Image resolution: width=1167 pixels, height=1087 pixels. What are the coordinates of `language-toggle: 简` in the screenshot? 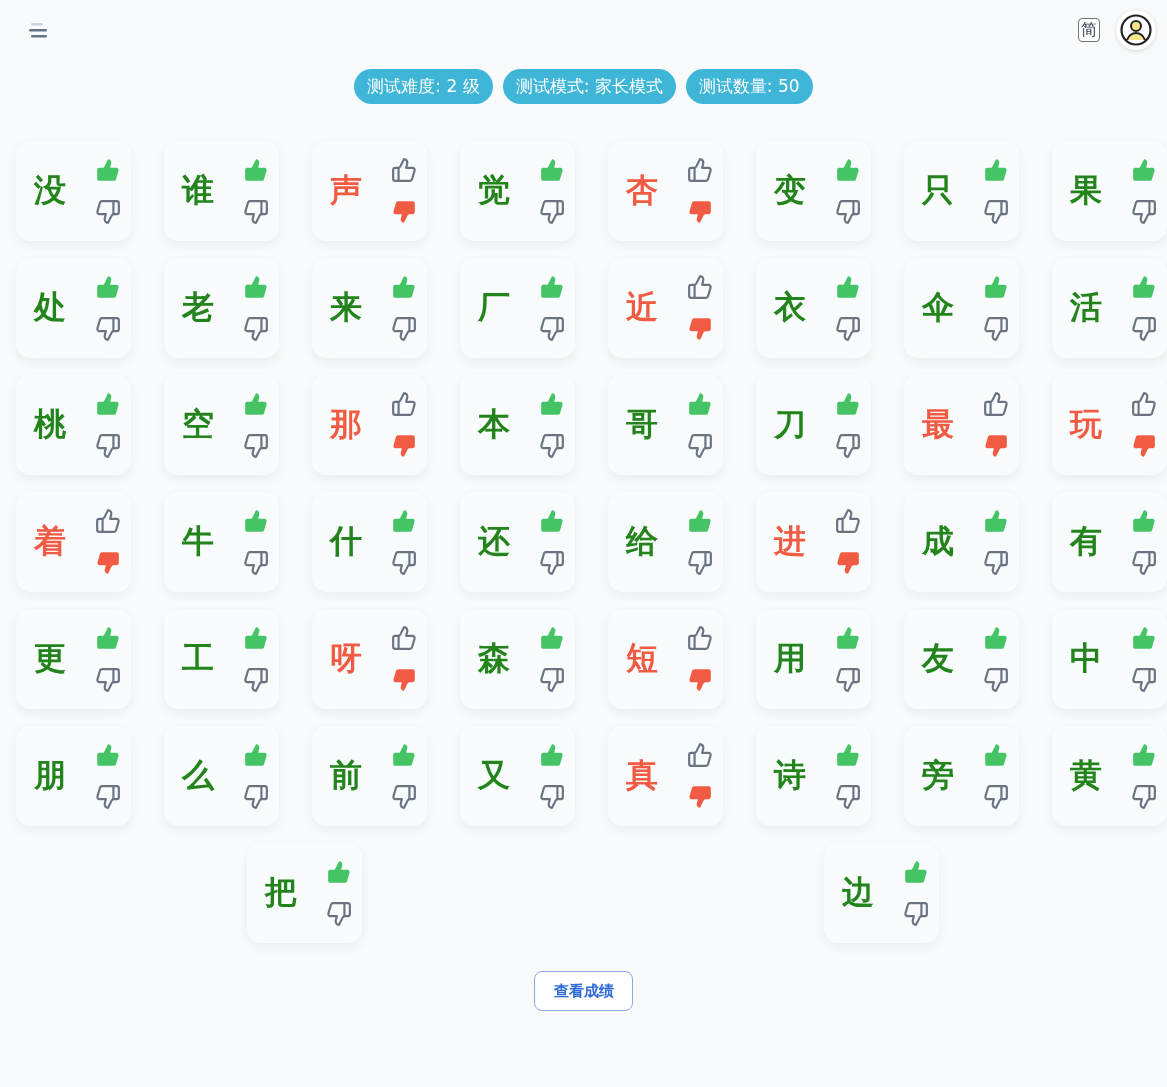 It's located at (1089, 30).